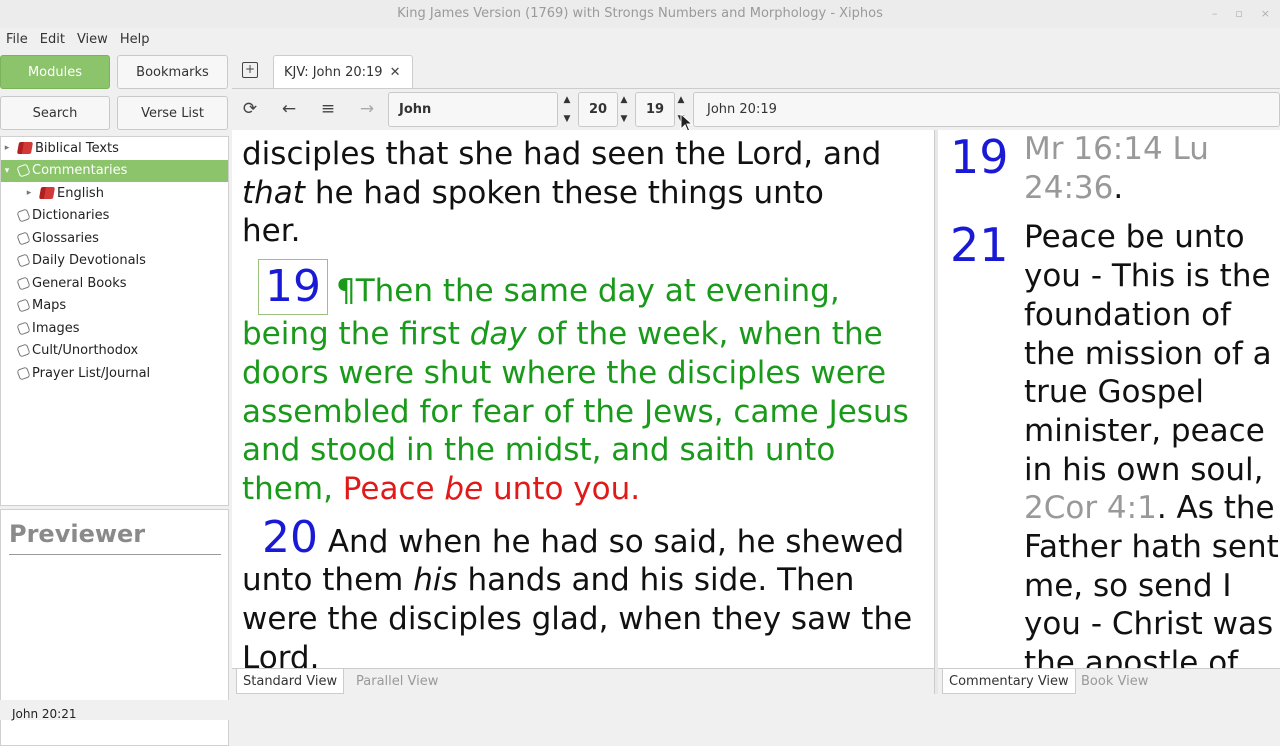 Image resolution: width=1280 pixels, height=746 pixels. Describe the element at coordinates (491, 488) in the screenshot. I see `words-of-christ: Peace be unto you.` at that location.